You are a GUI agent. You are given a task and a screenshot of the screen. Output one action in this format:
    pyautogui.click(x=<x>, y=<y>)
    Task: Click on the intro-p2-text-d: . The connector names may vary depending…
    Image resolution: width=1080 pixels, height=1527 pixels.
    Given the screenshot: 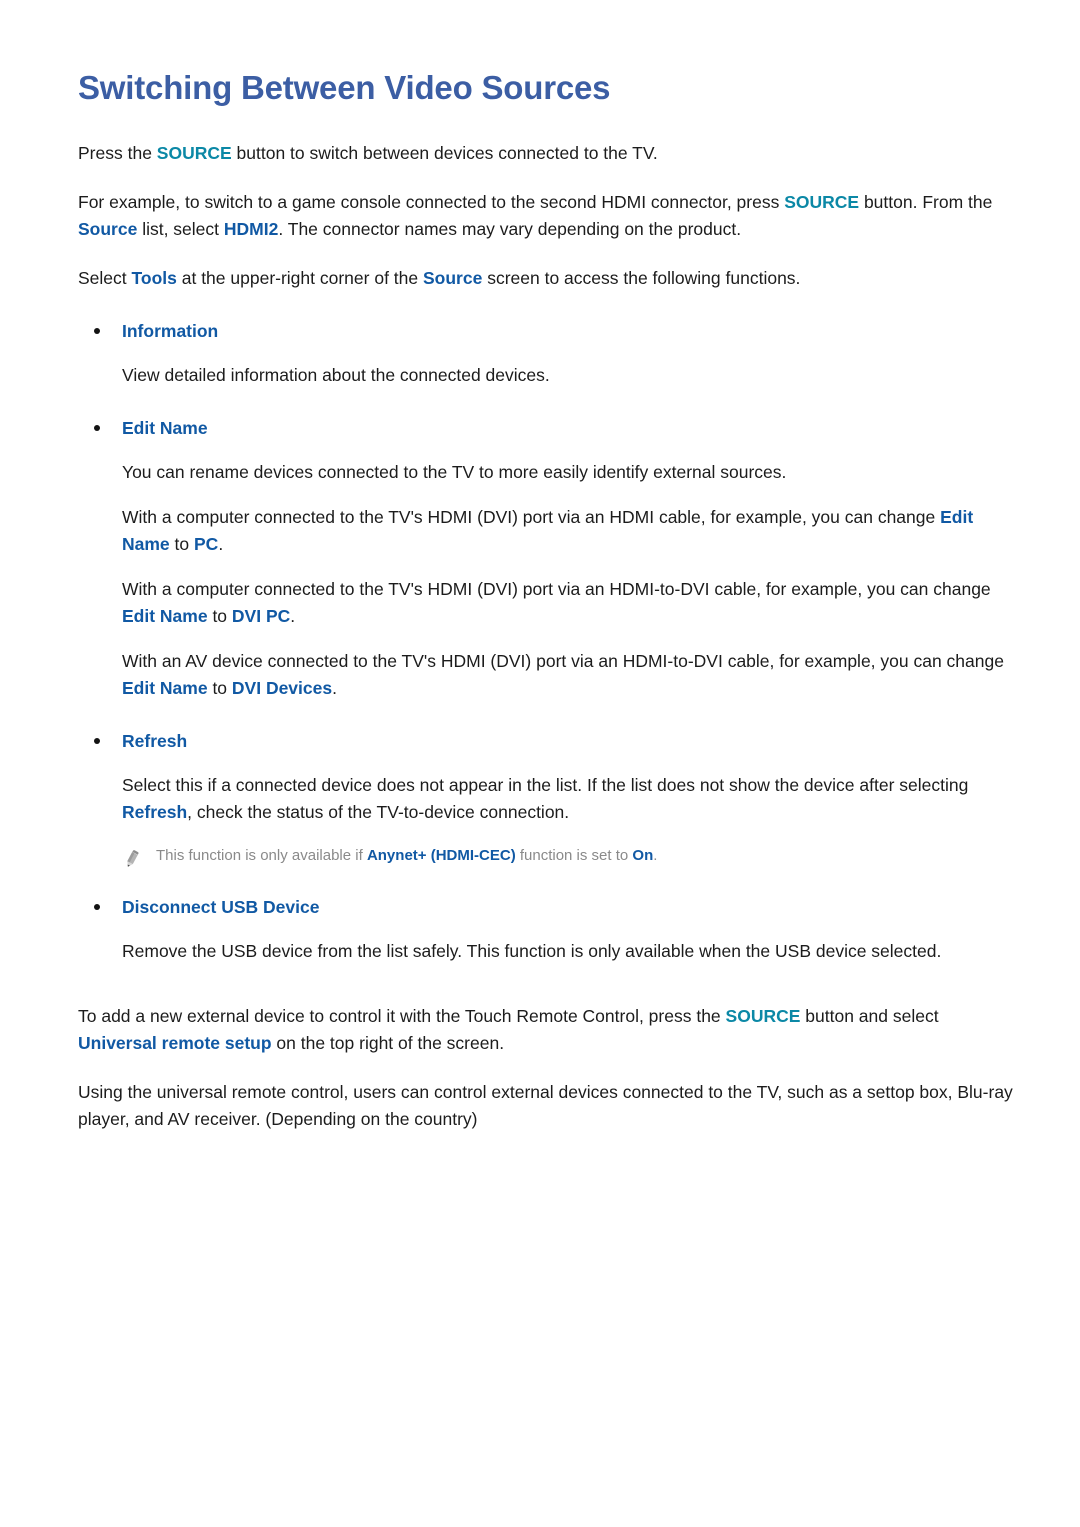 What is the action you would take?
    pyautogui.click(x=510, y=229)
    